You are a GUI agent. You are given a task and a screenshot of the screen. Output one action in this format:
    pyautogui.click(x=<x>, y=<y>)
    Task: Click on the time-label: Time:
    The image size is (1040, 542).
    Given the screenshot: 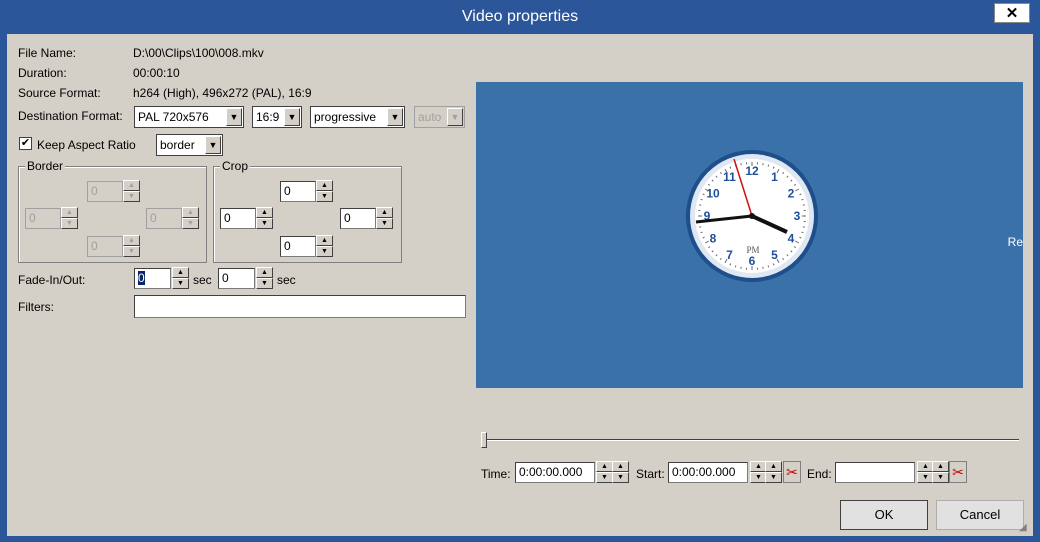 What is the action you would take?
    pyautogui.click(x=496, y=474)
    